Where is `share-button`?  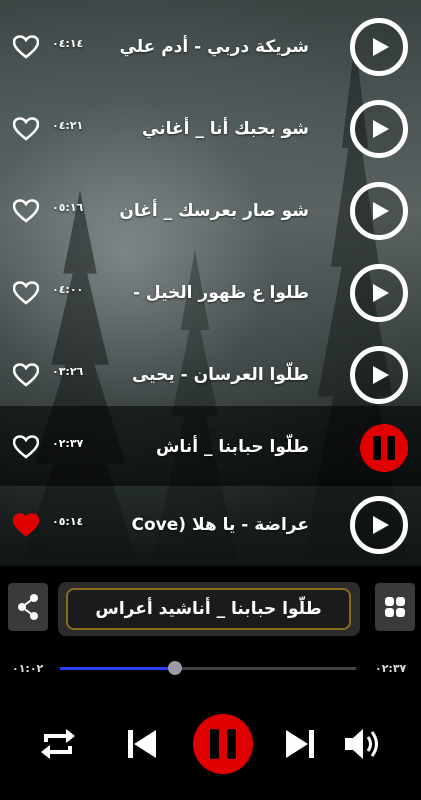 share-button is located at coordinates (28, 607).